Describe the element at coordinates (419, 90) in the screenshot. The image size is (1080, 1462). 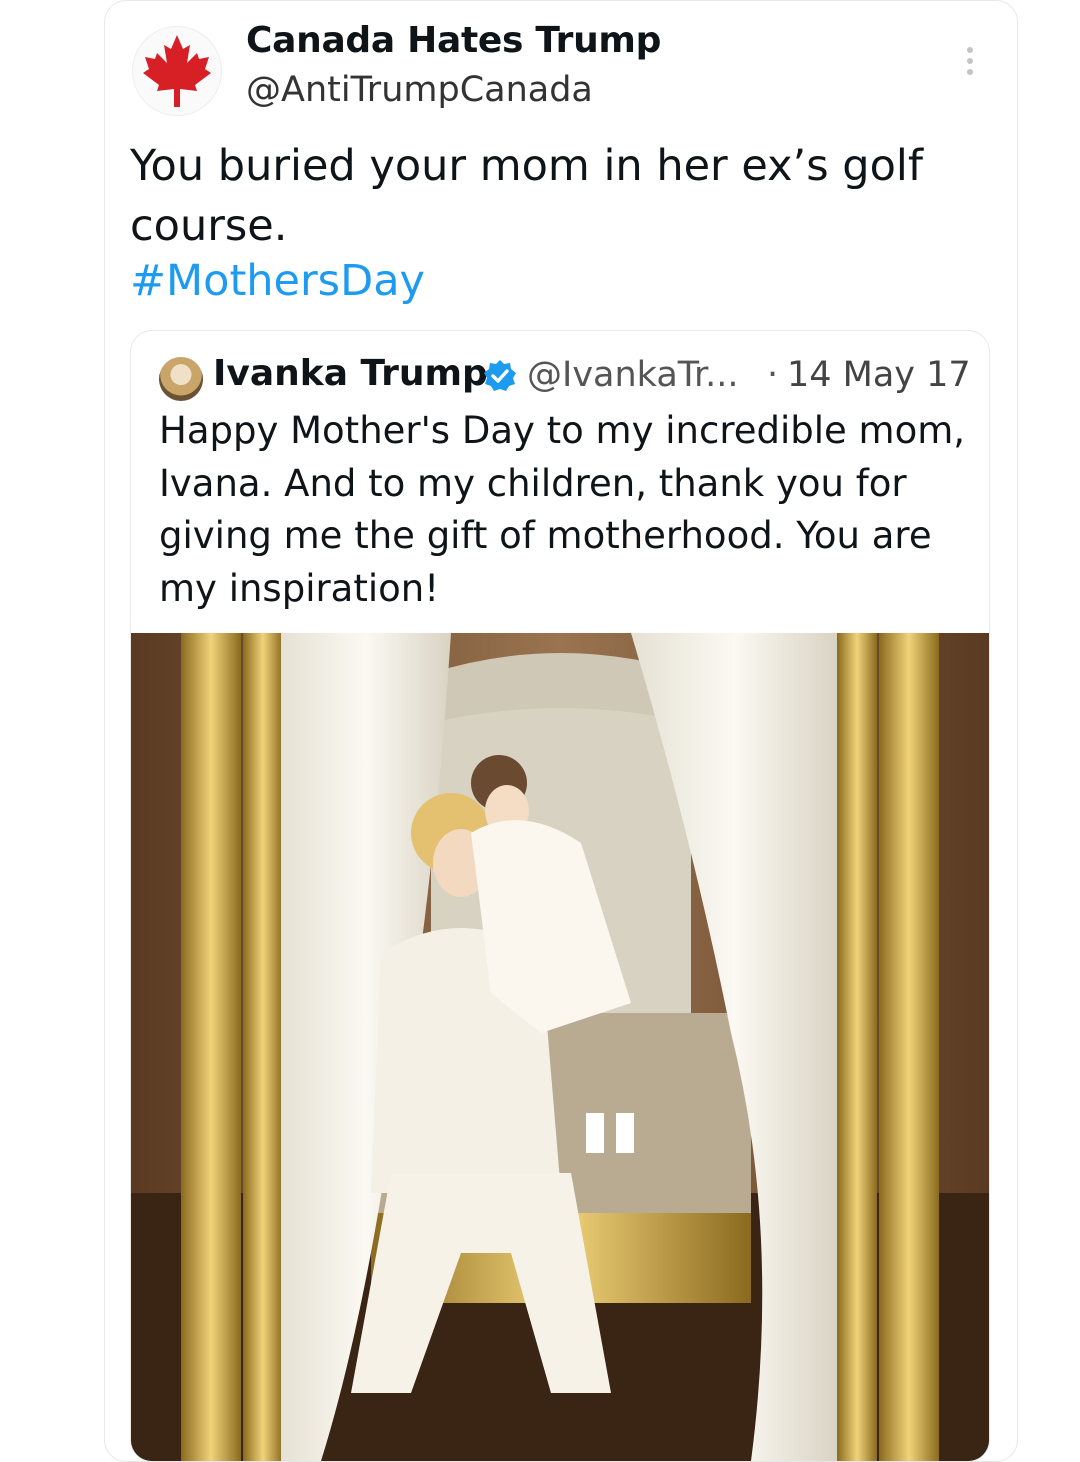
I see `author-handle: @AntiTrumpCanada` at that location.